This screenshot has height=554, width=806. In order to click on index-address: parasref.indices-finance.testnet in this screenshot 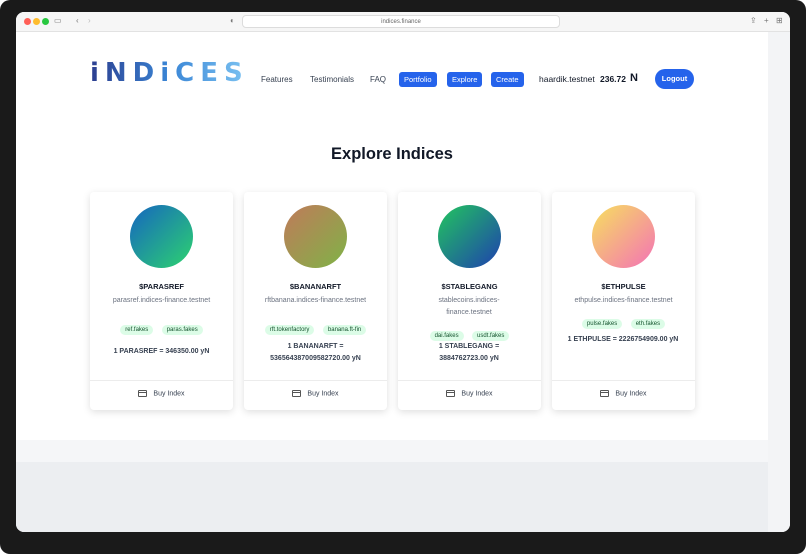, I will do `click(161, 300)`.